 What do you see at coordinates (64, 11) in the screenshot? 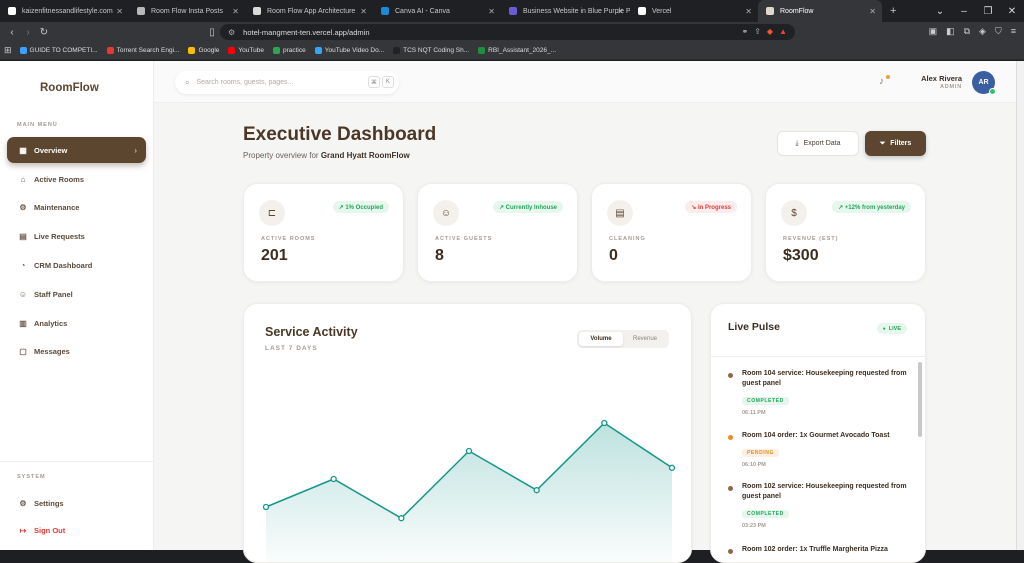
I see `browser-tab: kaizenfitnessandlifestyle.com ✕` at bounding box center [64, 11].